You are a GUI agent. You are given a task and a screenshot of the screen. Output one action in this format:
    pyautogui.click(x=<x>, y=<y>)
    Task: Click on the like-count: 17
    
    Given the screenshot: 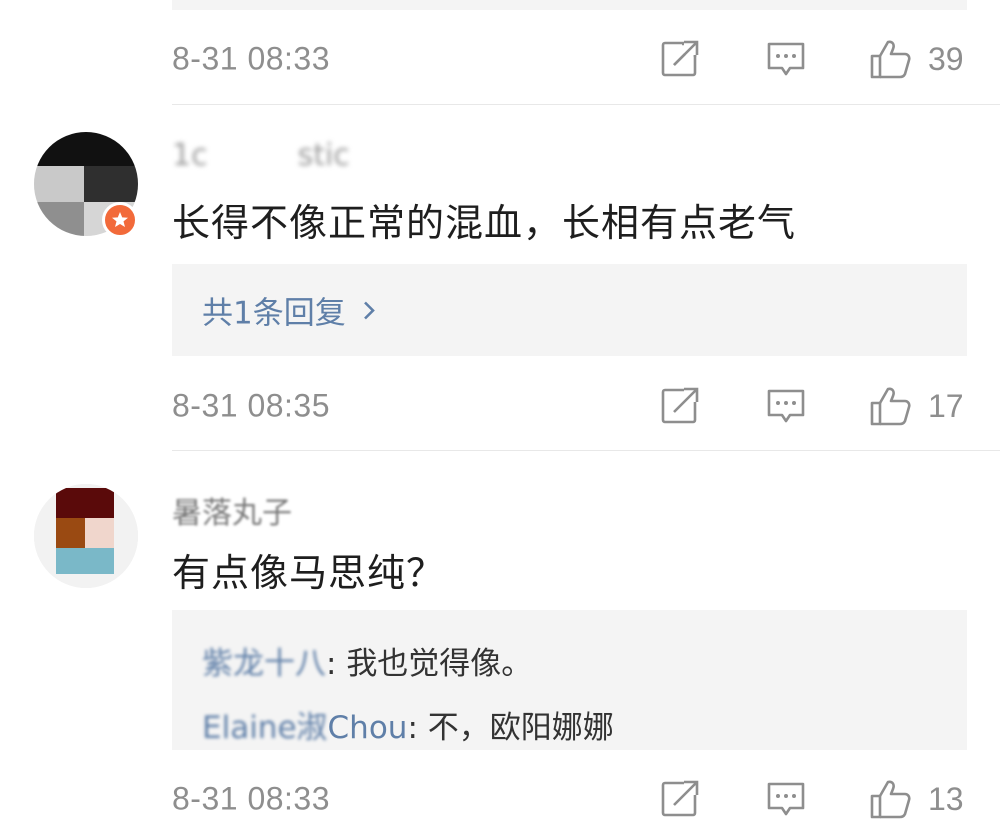 What is the action you would take?
    pyautogui.click(x=946, y=405)
    